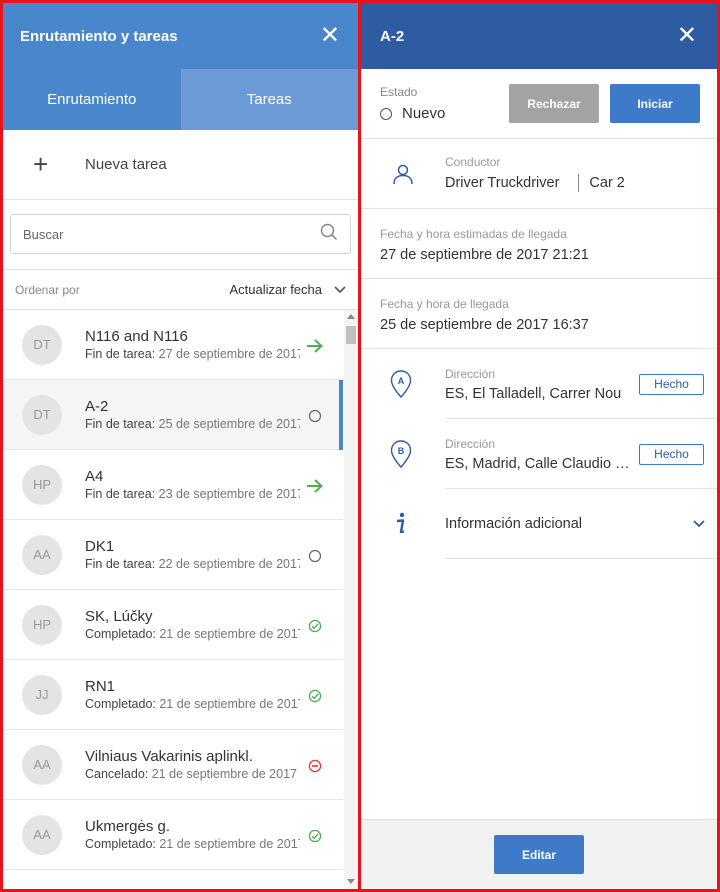  Describe the element at coordinates (351, 316) in the screenshot. I see `scroll-up-icon` at that location.